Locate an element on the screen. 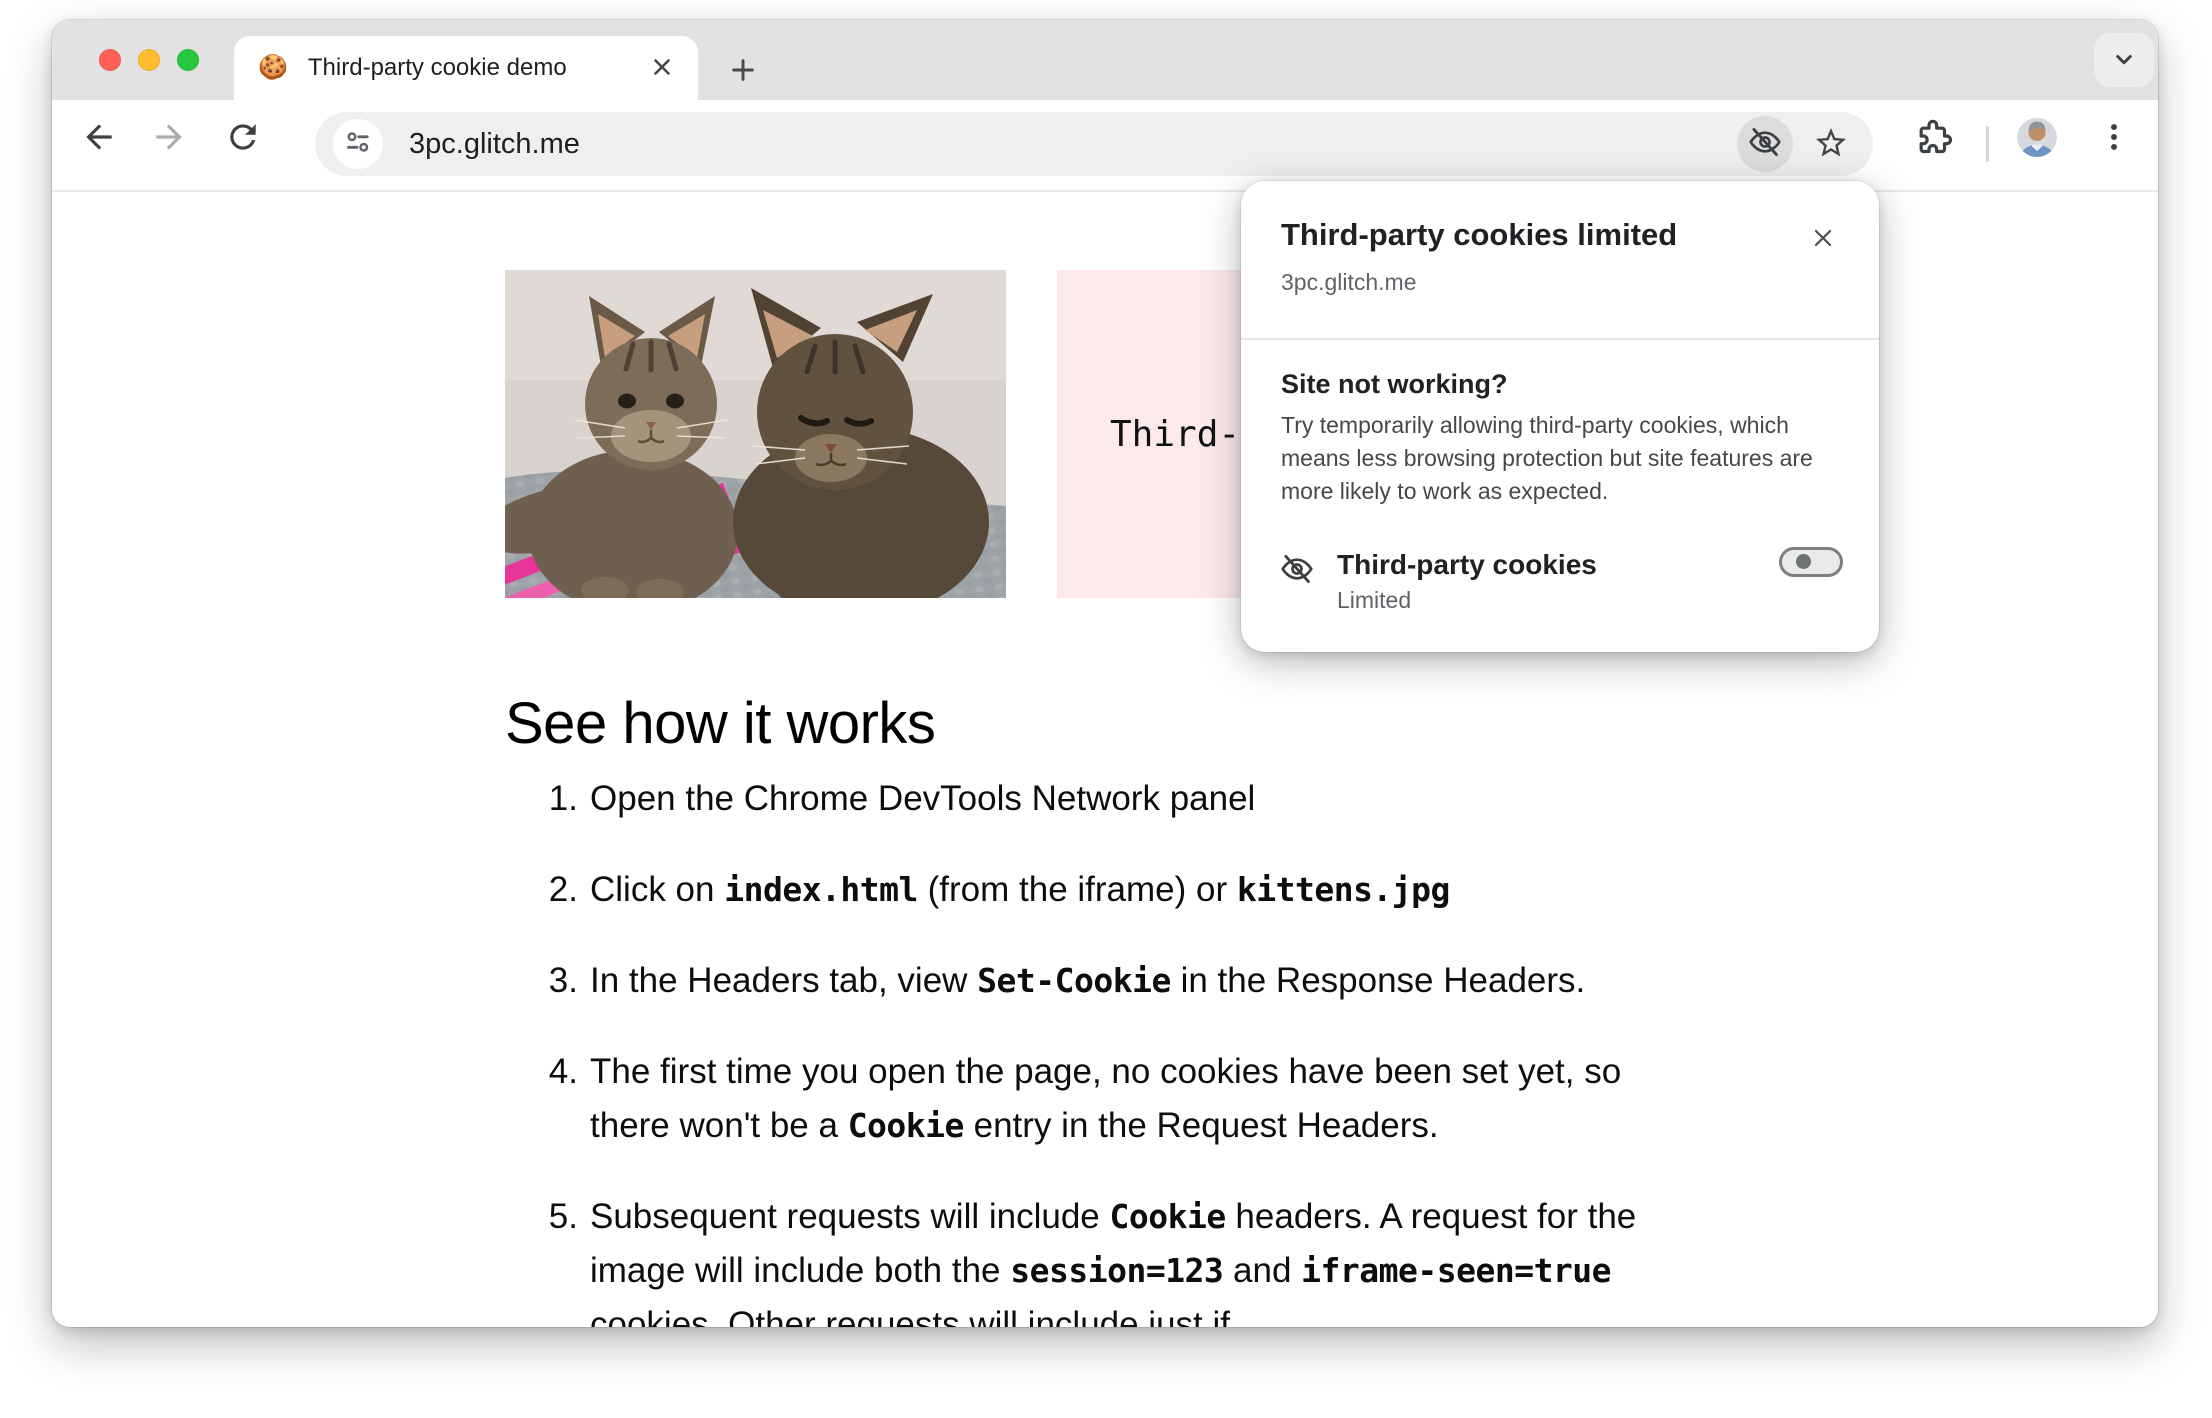  star-icon is located at coordinates (1831, 144).